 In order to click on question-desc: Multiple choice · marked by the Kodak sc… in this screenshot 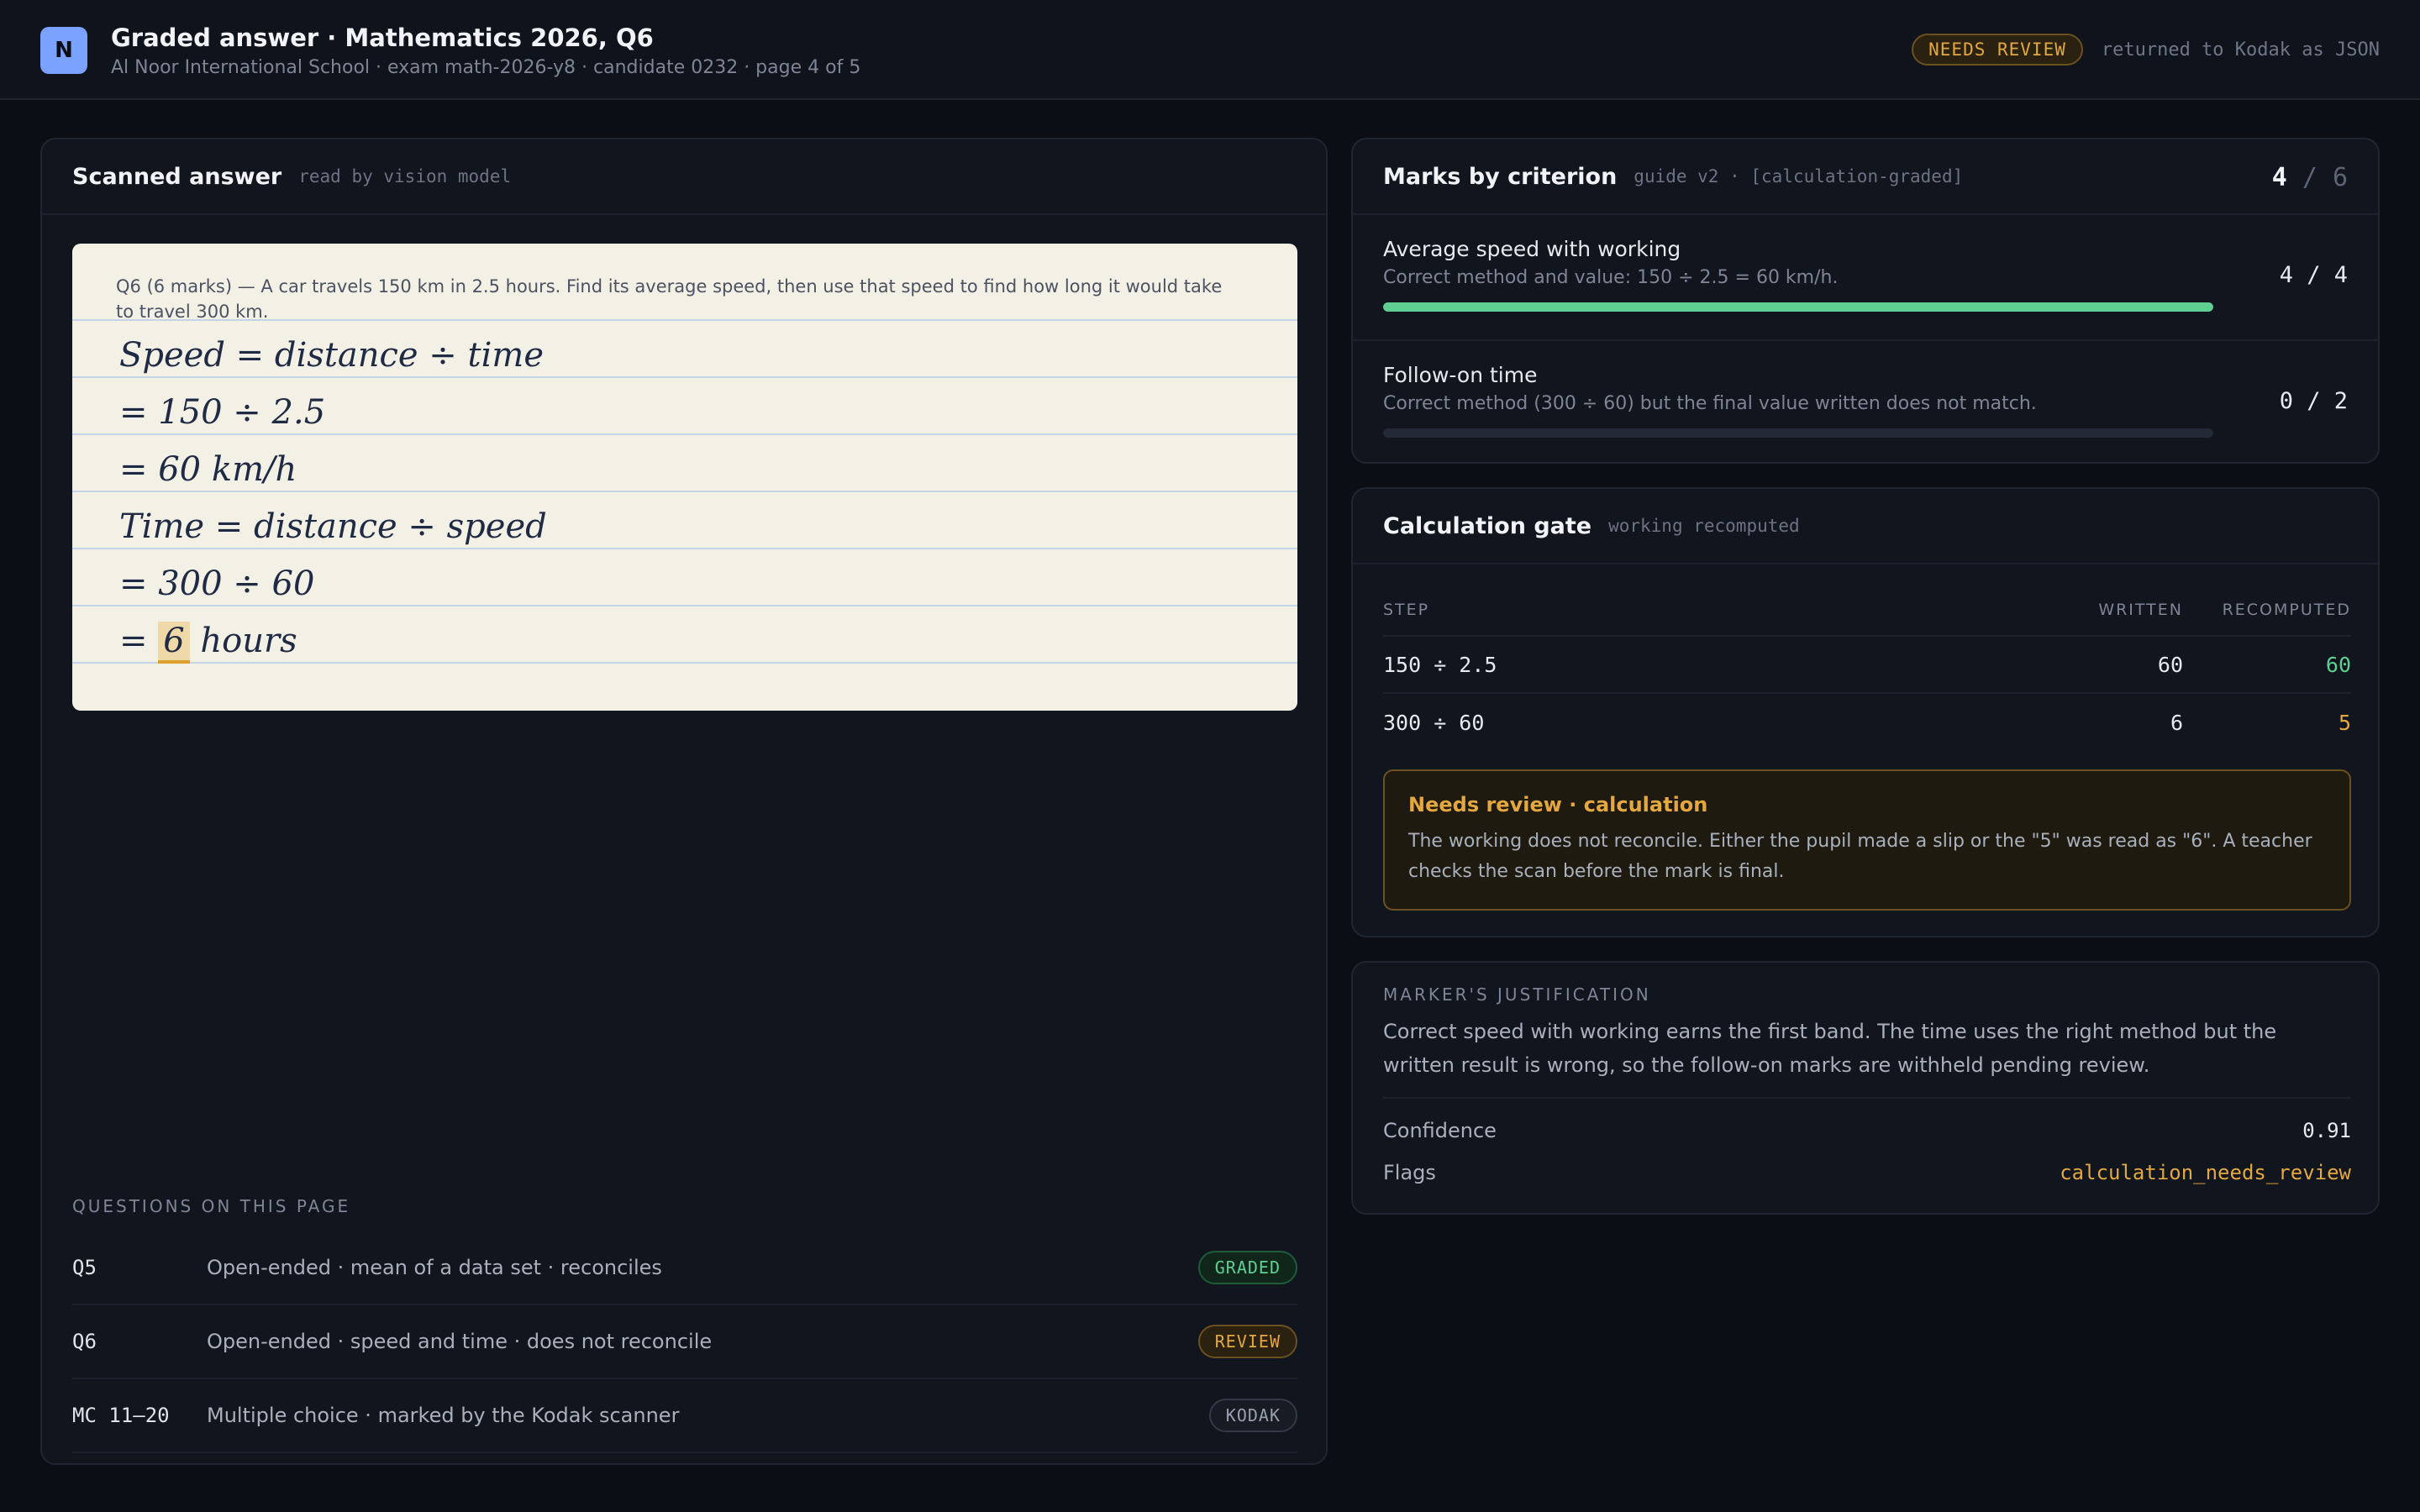, I will do `click(443, 1415)`.